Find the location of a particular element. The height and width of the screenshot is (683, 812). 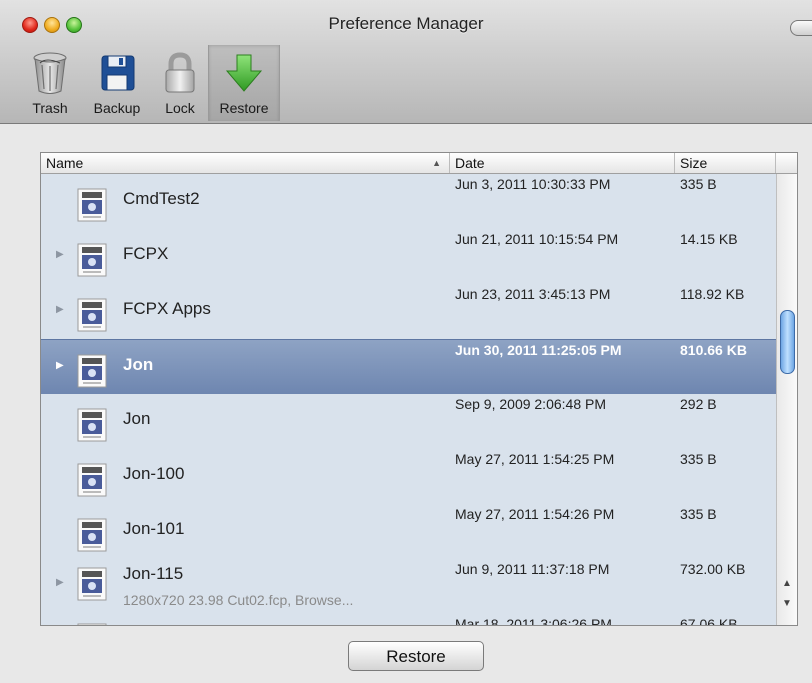

padlock-icon is located at coordinates (180, 72).